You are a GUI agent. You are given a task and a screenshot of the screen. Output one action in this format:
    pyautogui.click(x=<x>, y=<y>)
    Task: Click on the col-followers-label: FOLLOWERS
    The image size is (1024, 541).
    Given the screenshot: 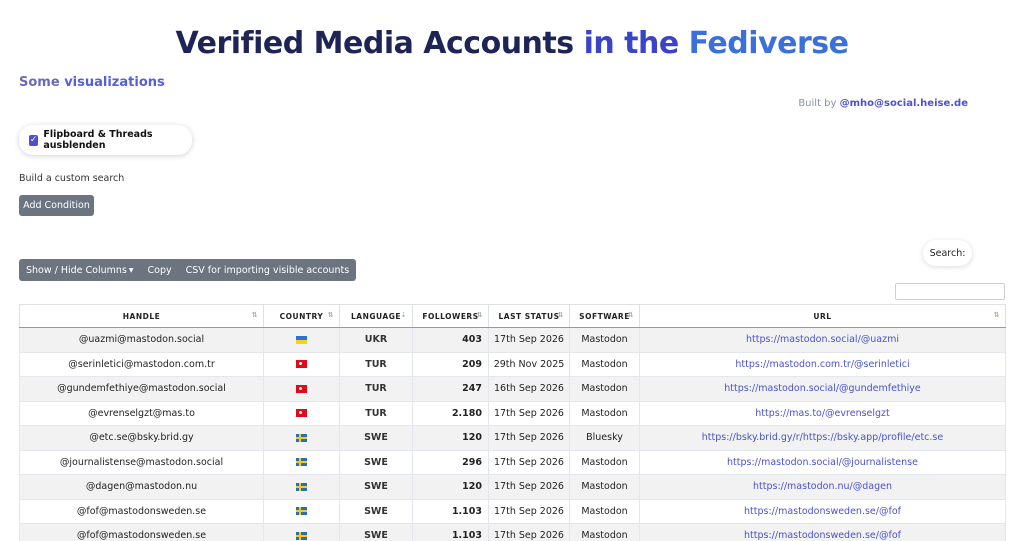 What is the action you would take?
    pyautogui.click(x=450, y=316)
    